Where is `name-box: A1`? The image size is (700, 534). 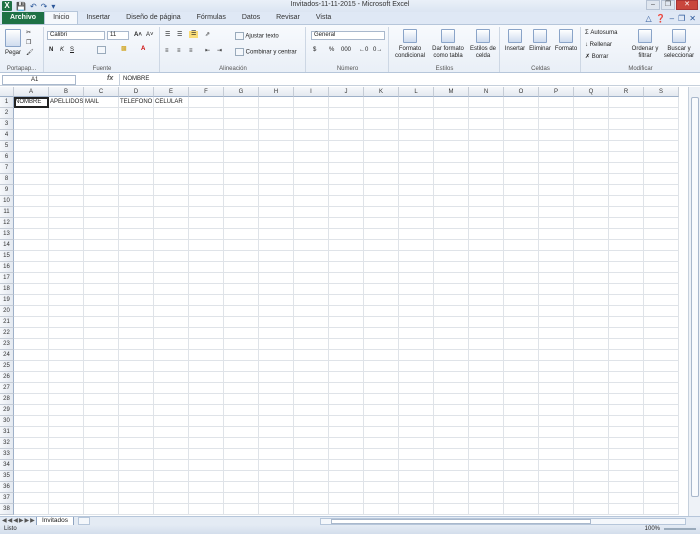
name-box: A1 is located at coordinates (39, 80).